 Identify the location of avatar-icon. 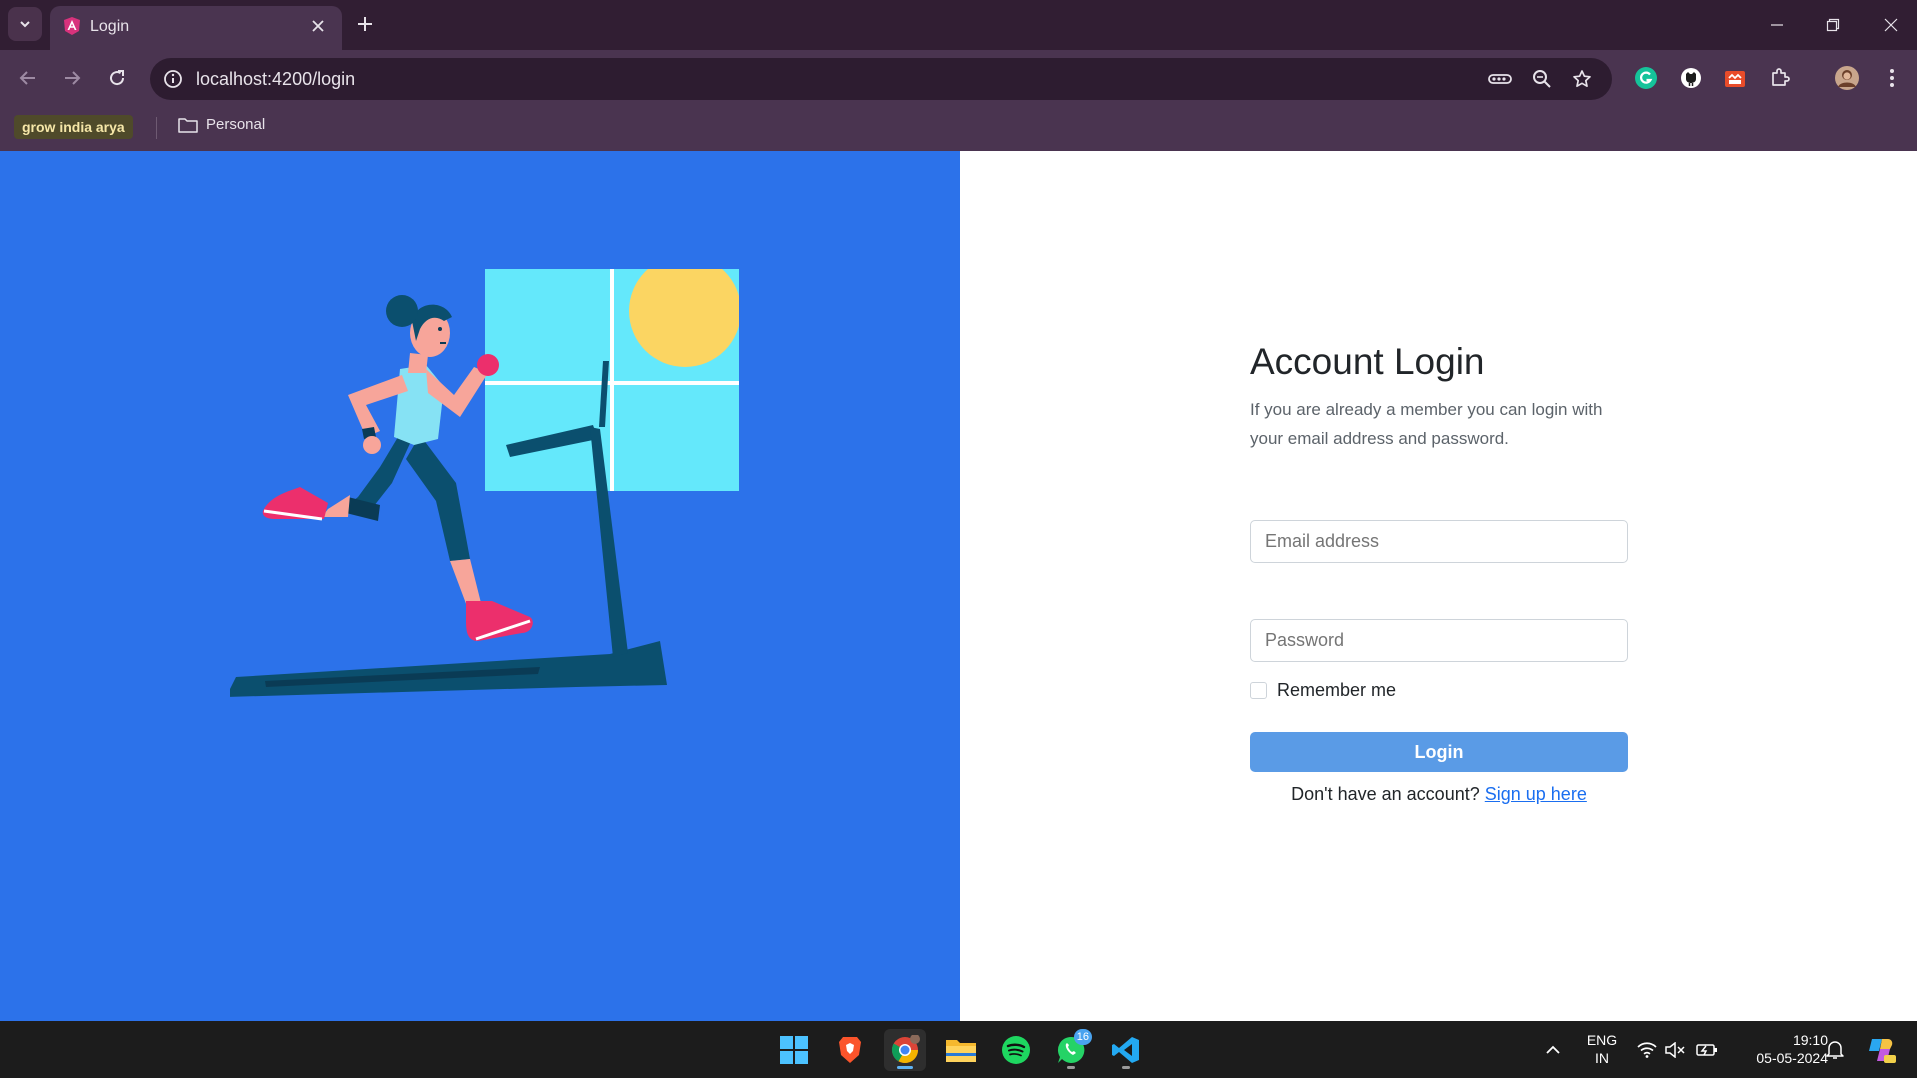
(1847, 78).